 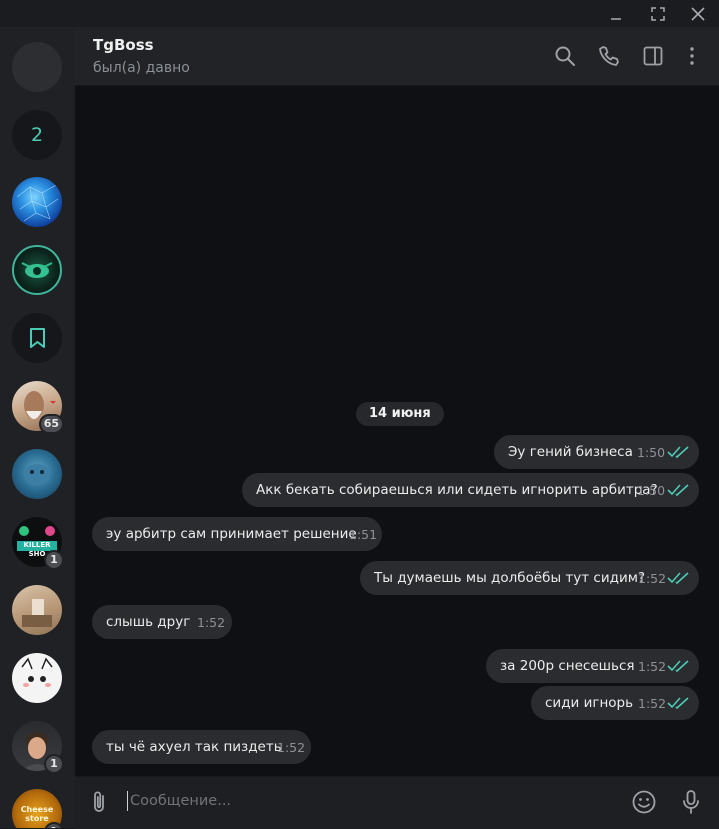 What do you see at coordinates (37, 678) in the screenshot?
I see `chat-avatar-anime` at bounding box center [37, 678].